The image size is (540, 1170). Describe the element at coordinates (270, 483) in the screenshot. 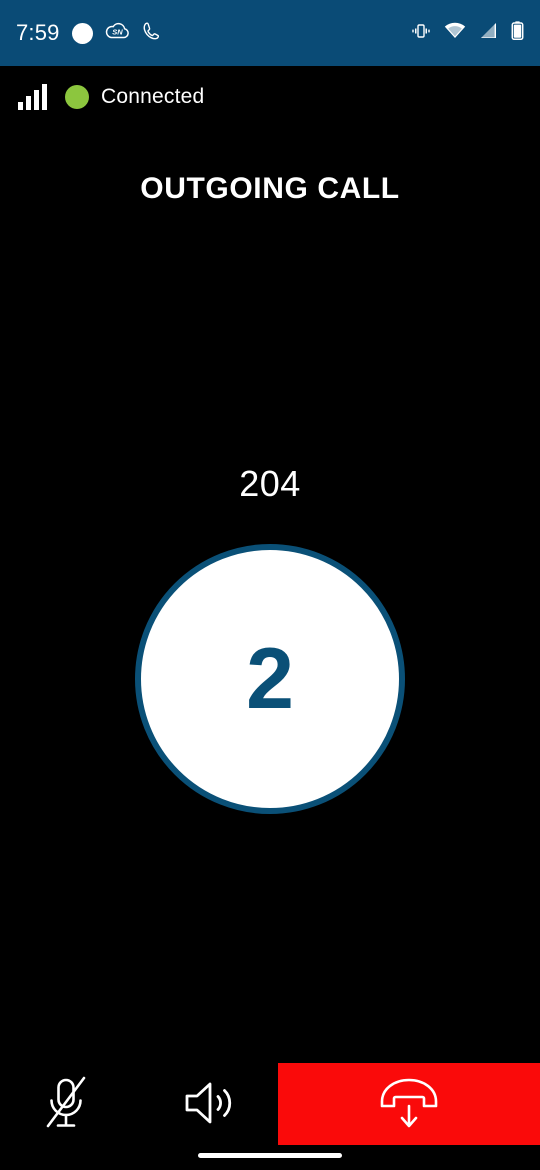

I see `callee-number: 204` at that location.